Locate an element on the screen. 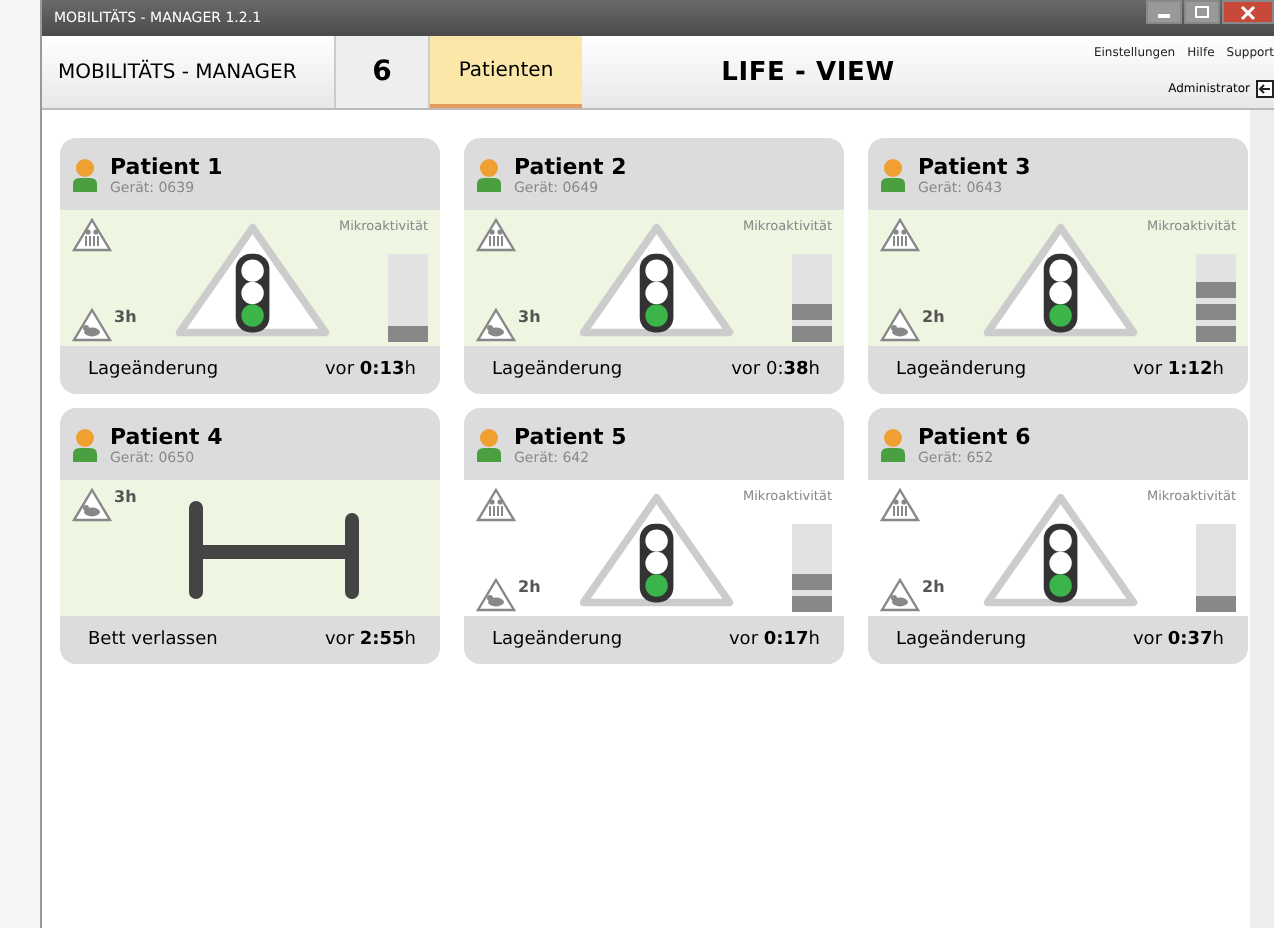 The image size is (1274, 928). maximize-button is located at coordinates (1202, 12).